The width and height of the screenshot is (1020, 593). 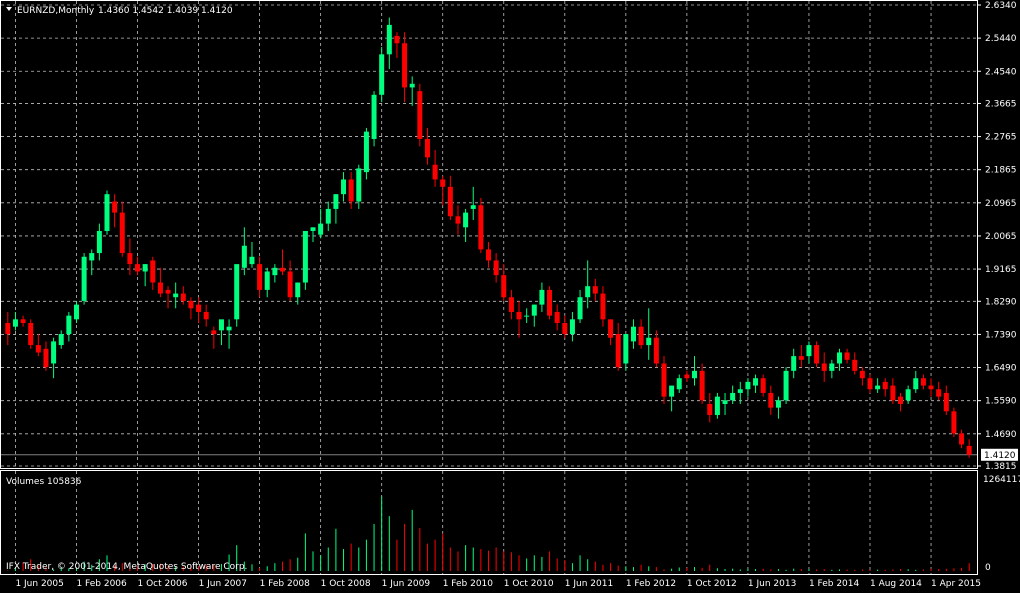 I want to click on volume-tick-label: 1264117, so click(x=1001, y=480).